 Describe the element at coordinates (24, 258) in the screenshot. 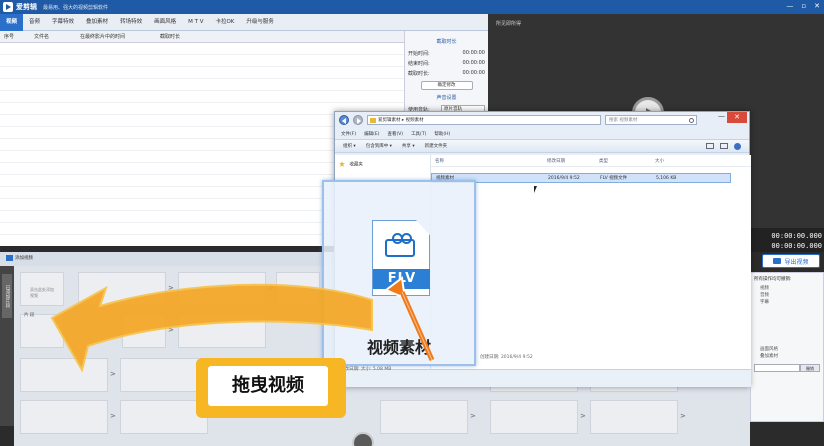

I see `add-video-label: 添加视频` at that location.